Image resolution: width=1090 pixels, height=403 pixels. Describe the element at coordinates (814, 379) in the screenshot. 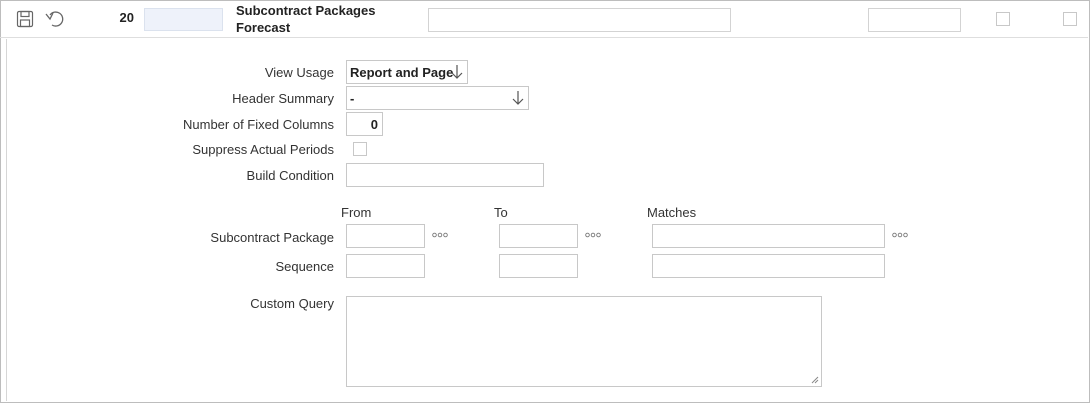

I see `resize-grip-icon` at that location.